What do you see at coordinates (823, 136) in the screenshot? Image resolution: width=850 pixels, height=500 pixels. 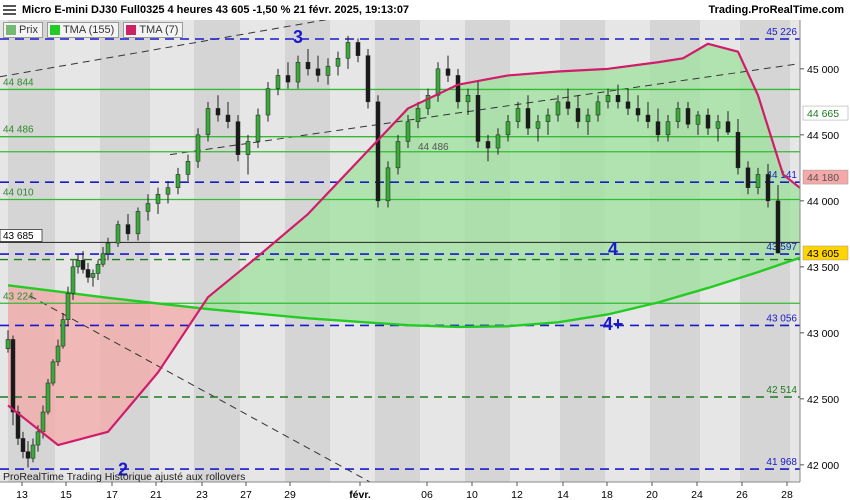 I see `y-tick-label-1: 44 500` at bounding box center [823, 136].